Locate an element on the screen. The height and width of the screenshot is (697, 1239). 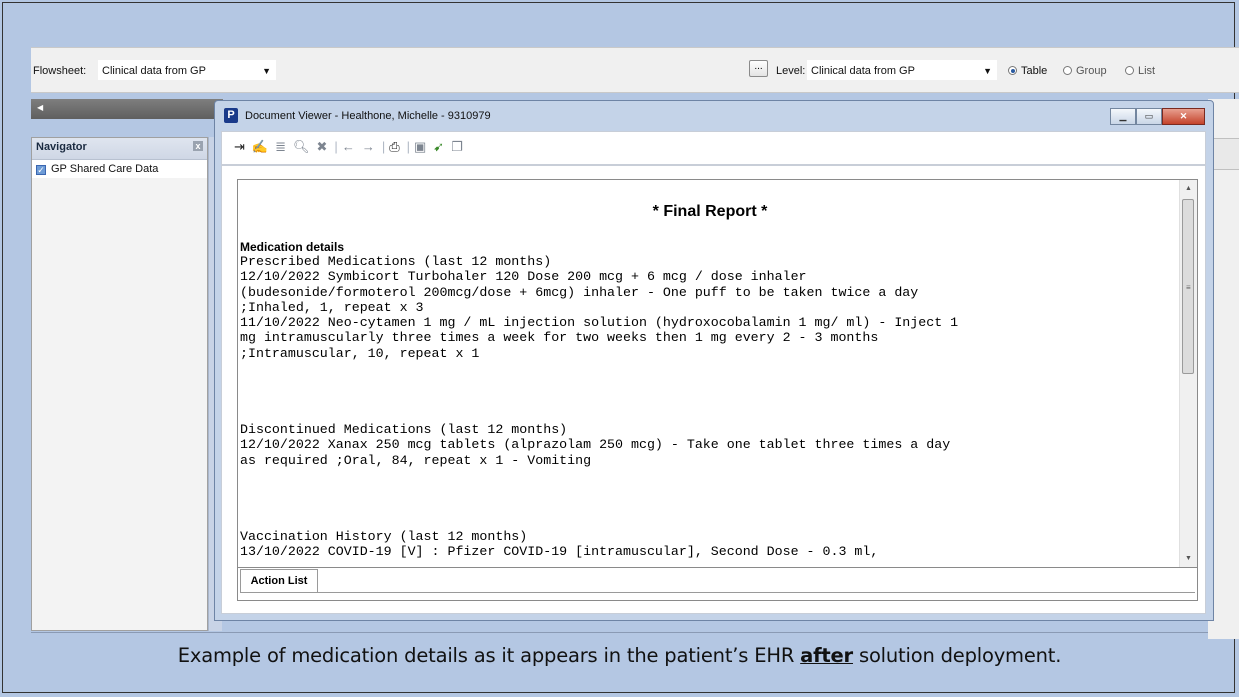
app-icon: P is located at coordinates (231, 115).